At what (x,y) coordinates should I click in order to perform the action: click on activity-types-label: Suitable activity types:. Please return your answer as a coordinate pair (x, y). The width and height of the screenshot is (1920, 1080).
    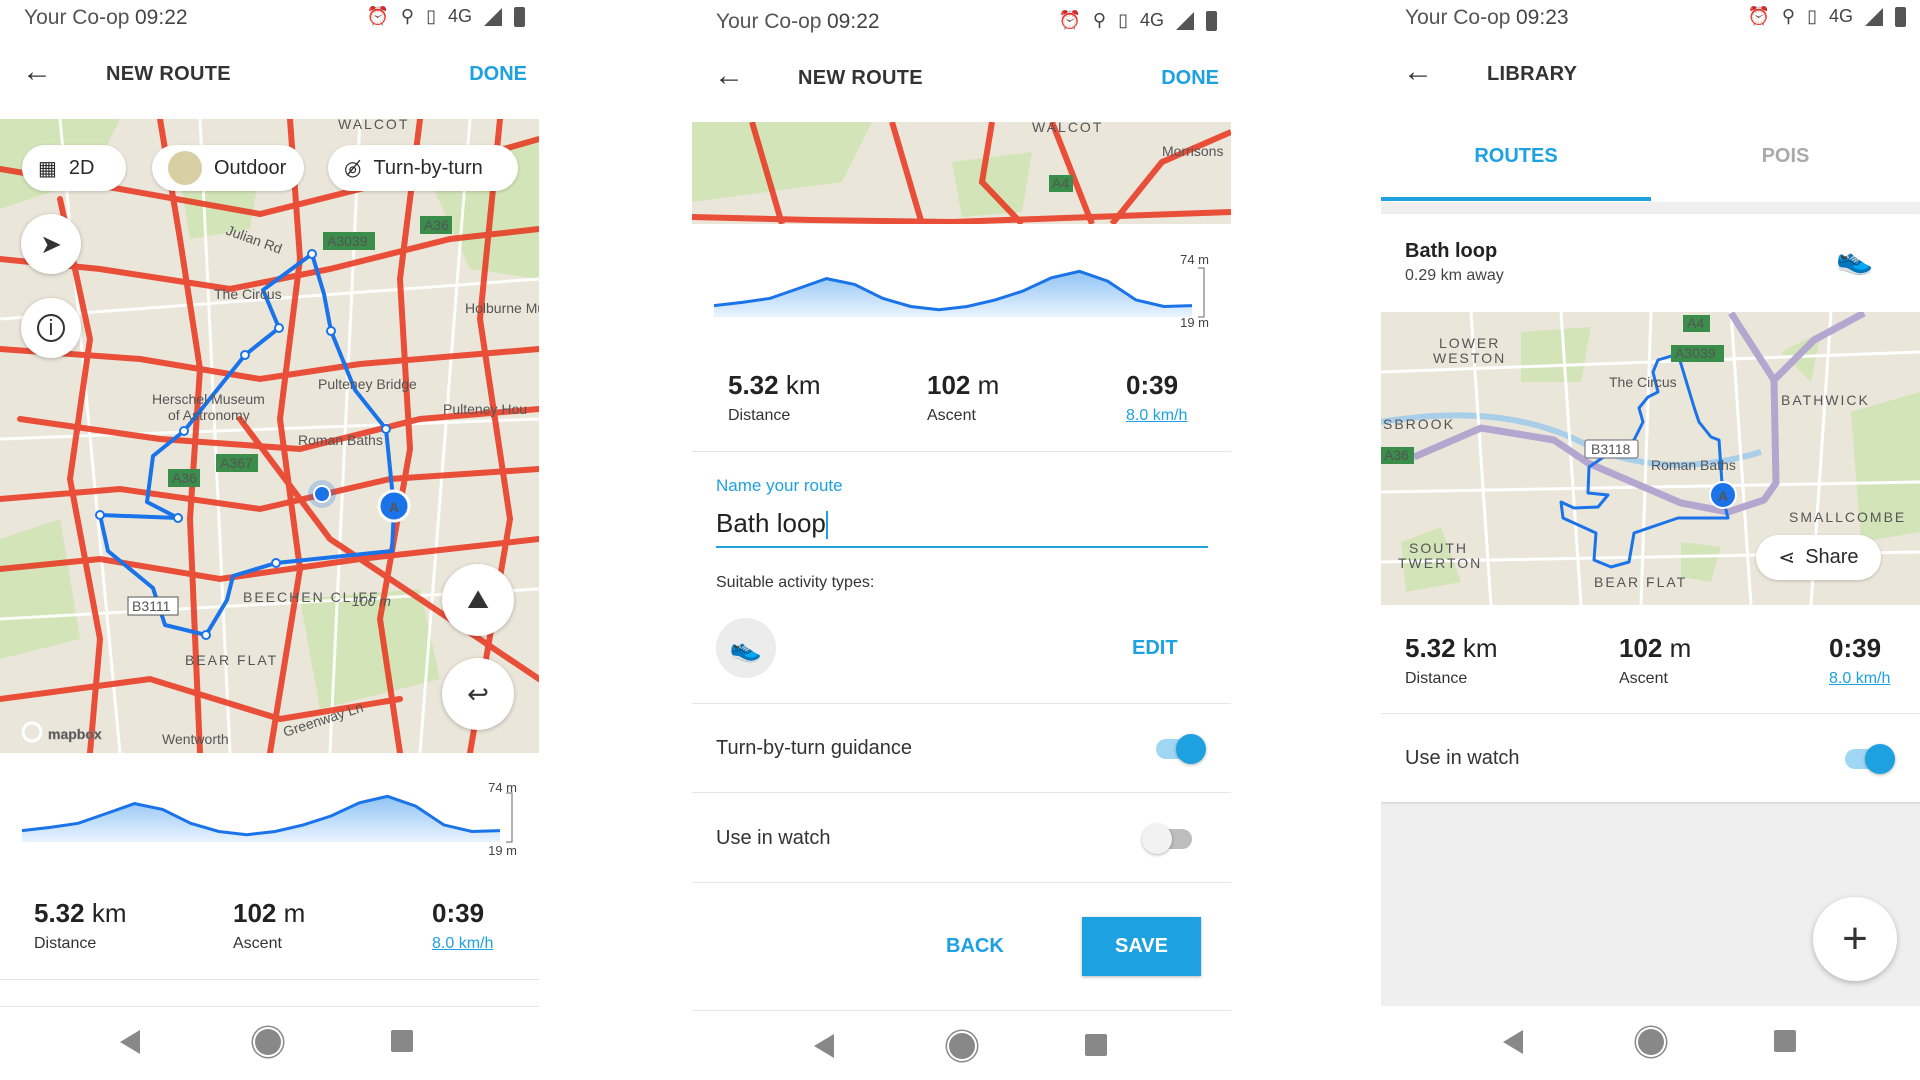
    Looking at the image, I should click on (795, 582).